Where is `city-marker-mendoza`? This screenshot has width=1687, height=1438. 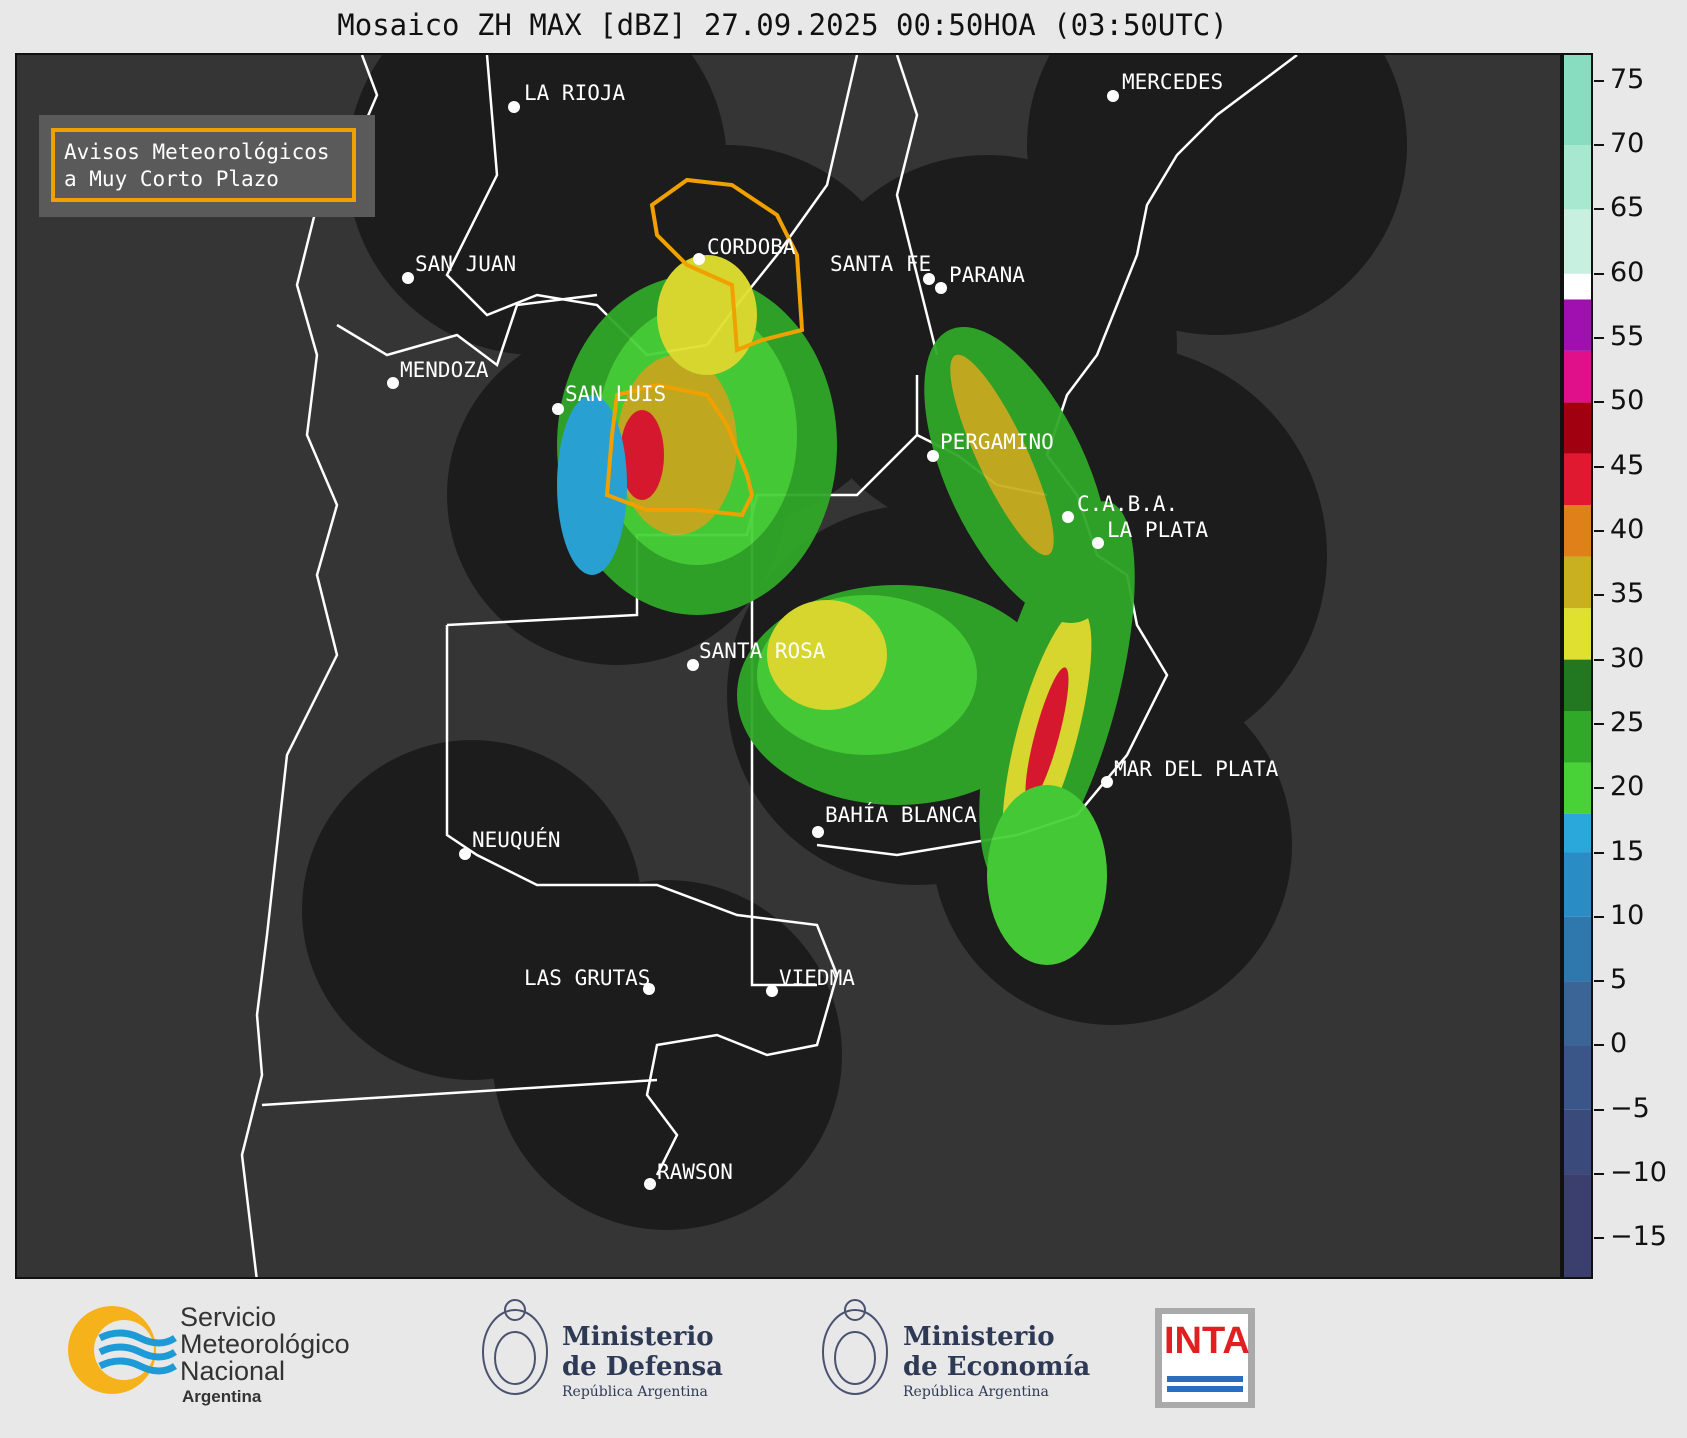 city-marker-mendoza is located at coordinates (393, 383).